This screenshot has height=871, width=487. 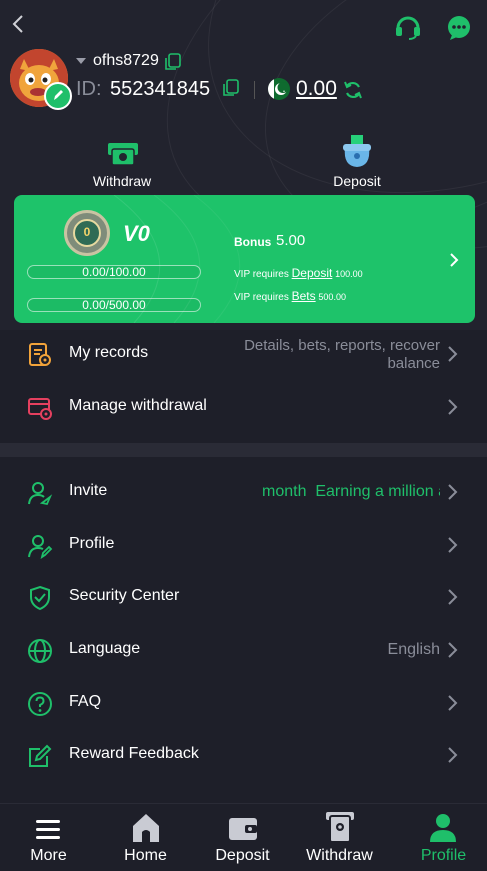 I want to click on balance-value: 0.00, so click(x=316, y=88).